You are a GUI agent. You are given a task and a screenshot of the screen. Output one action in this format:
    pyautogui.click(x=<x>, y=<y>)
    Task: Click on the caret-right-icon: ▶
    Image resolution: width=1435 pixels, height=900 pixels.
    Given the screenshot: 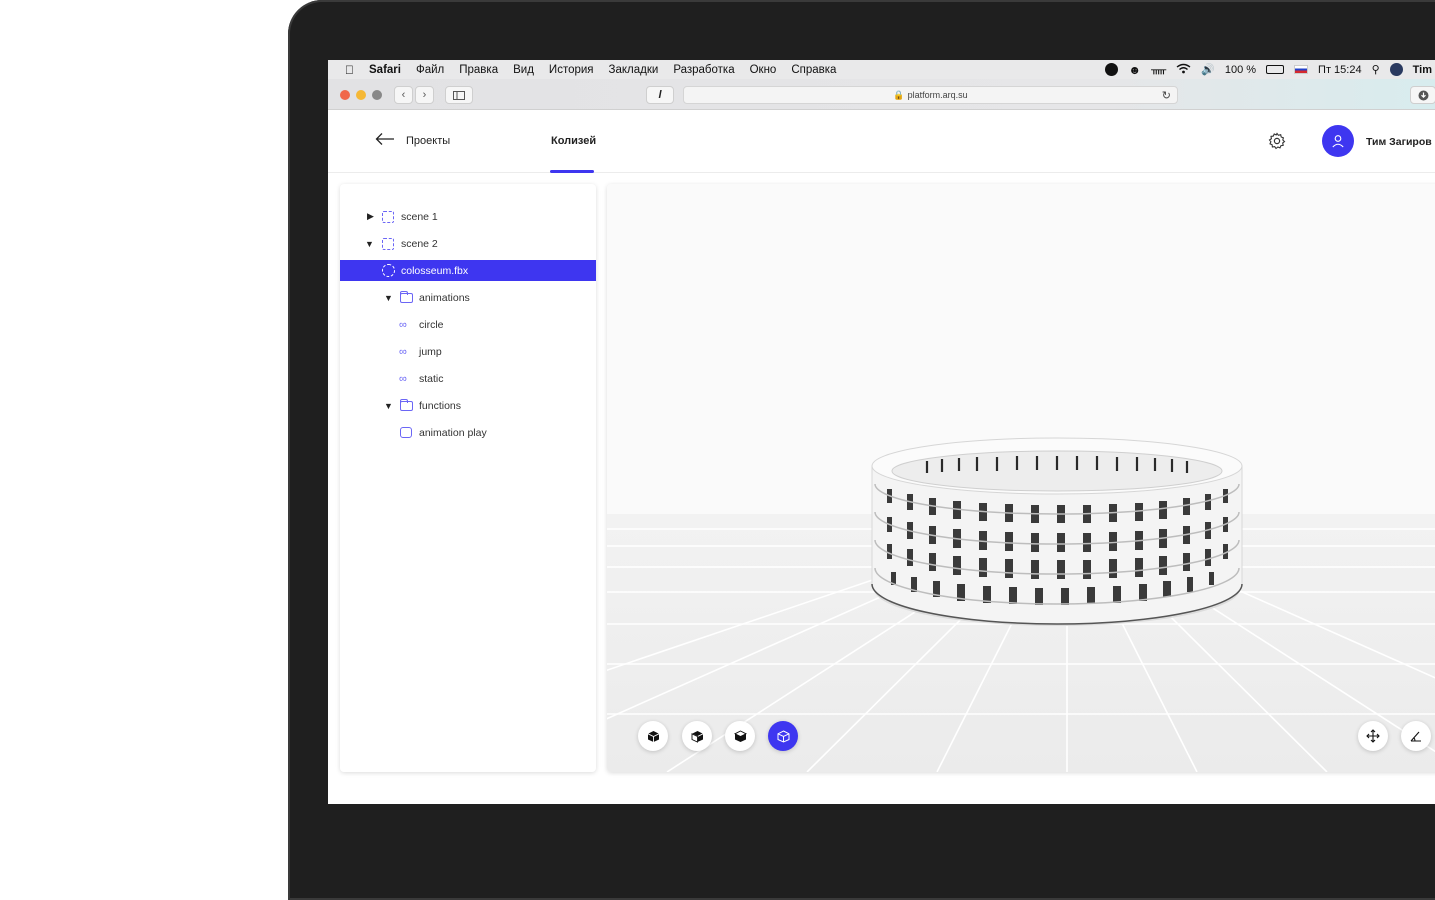 What is the action you would take?
    pyautogui.click(x=370, y=216)
    